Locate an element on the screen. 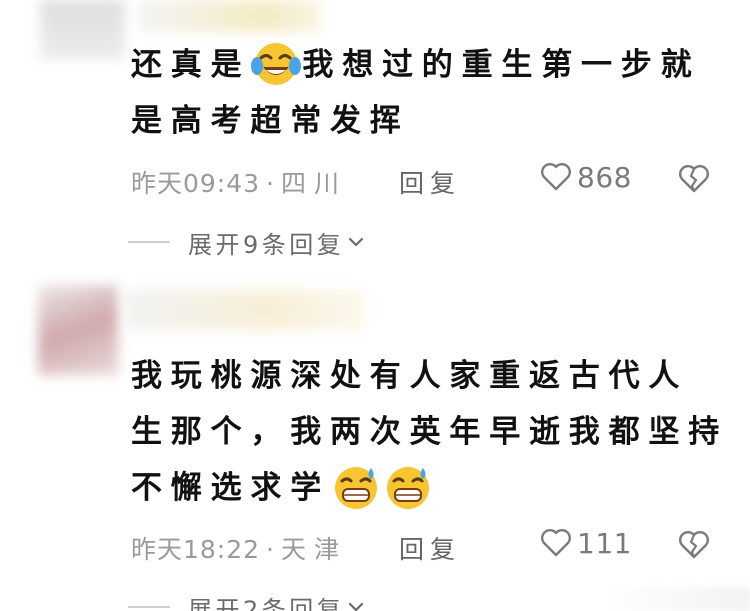 Image resolution: width=750 pixels, height=611 pixels. comment-2-line-1: 我玩桃源深处有人家重返古代人 is located at coordinates (429, 376).